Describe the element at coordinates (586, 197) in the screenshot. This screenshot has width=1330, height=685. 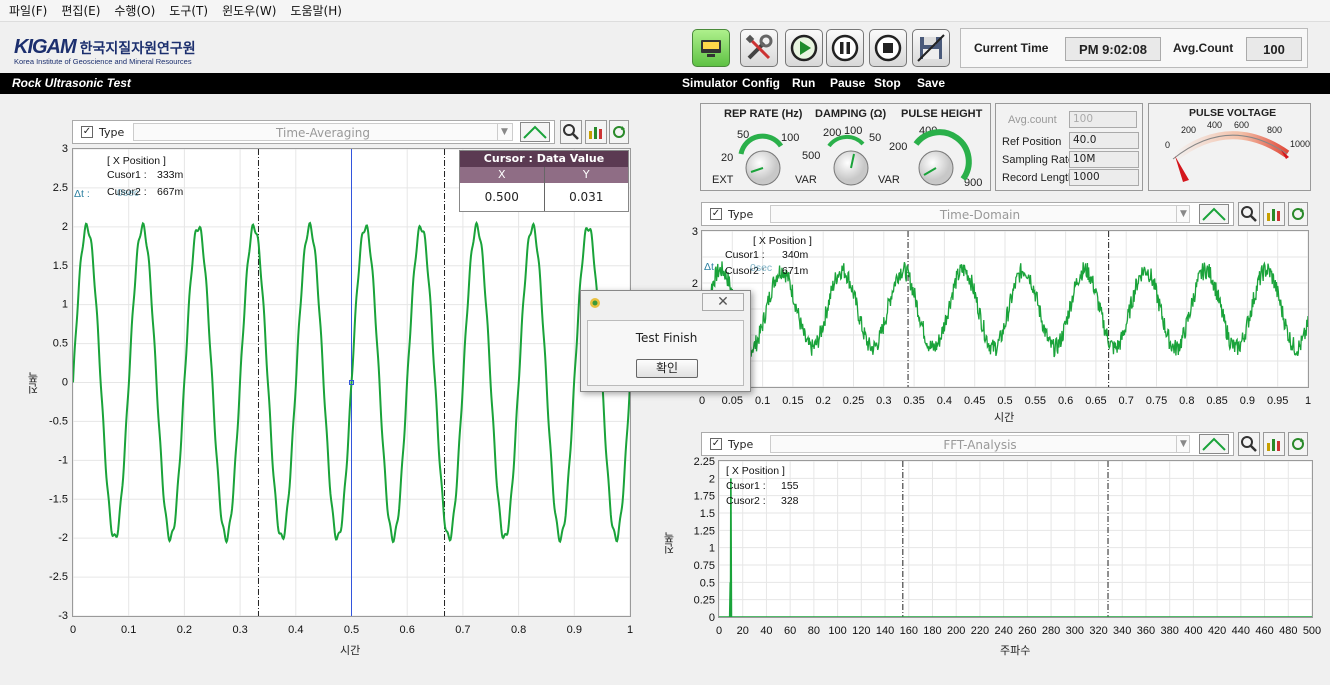
I see `cursor-y-value: 0.031` at that location.